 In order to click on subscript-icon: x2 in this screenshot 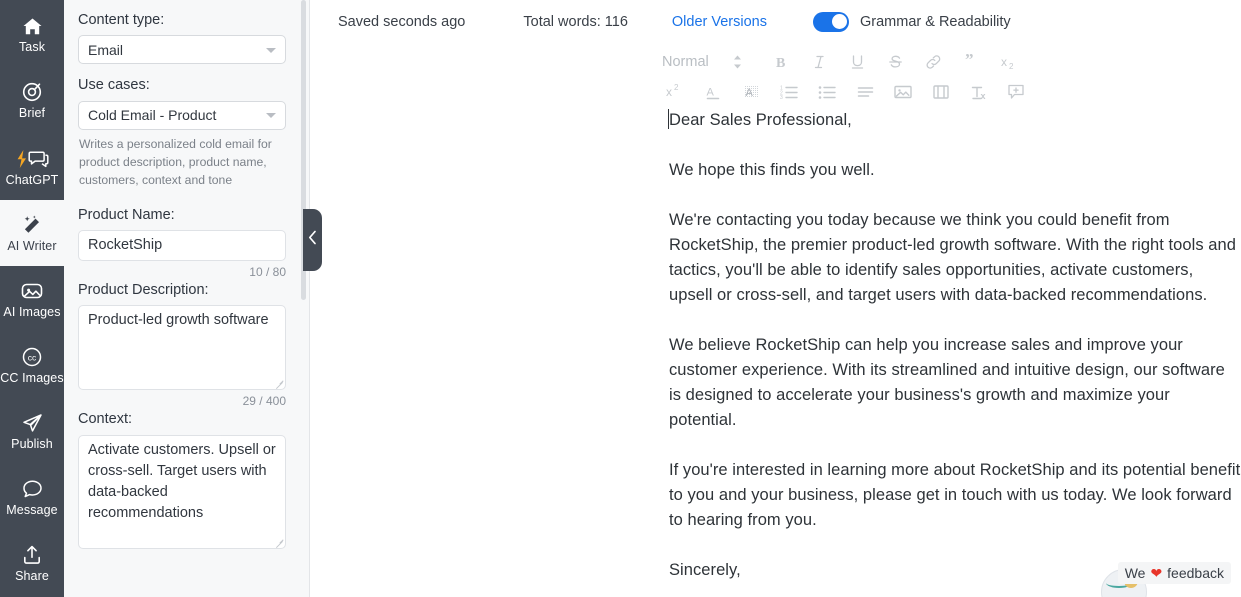, I will do `click(1010, 62)`.